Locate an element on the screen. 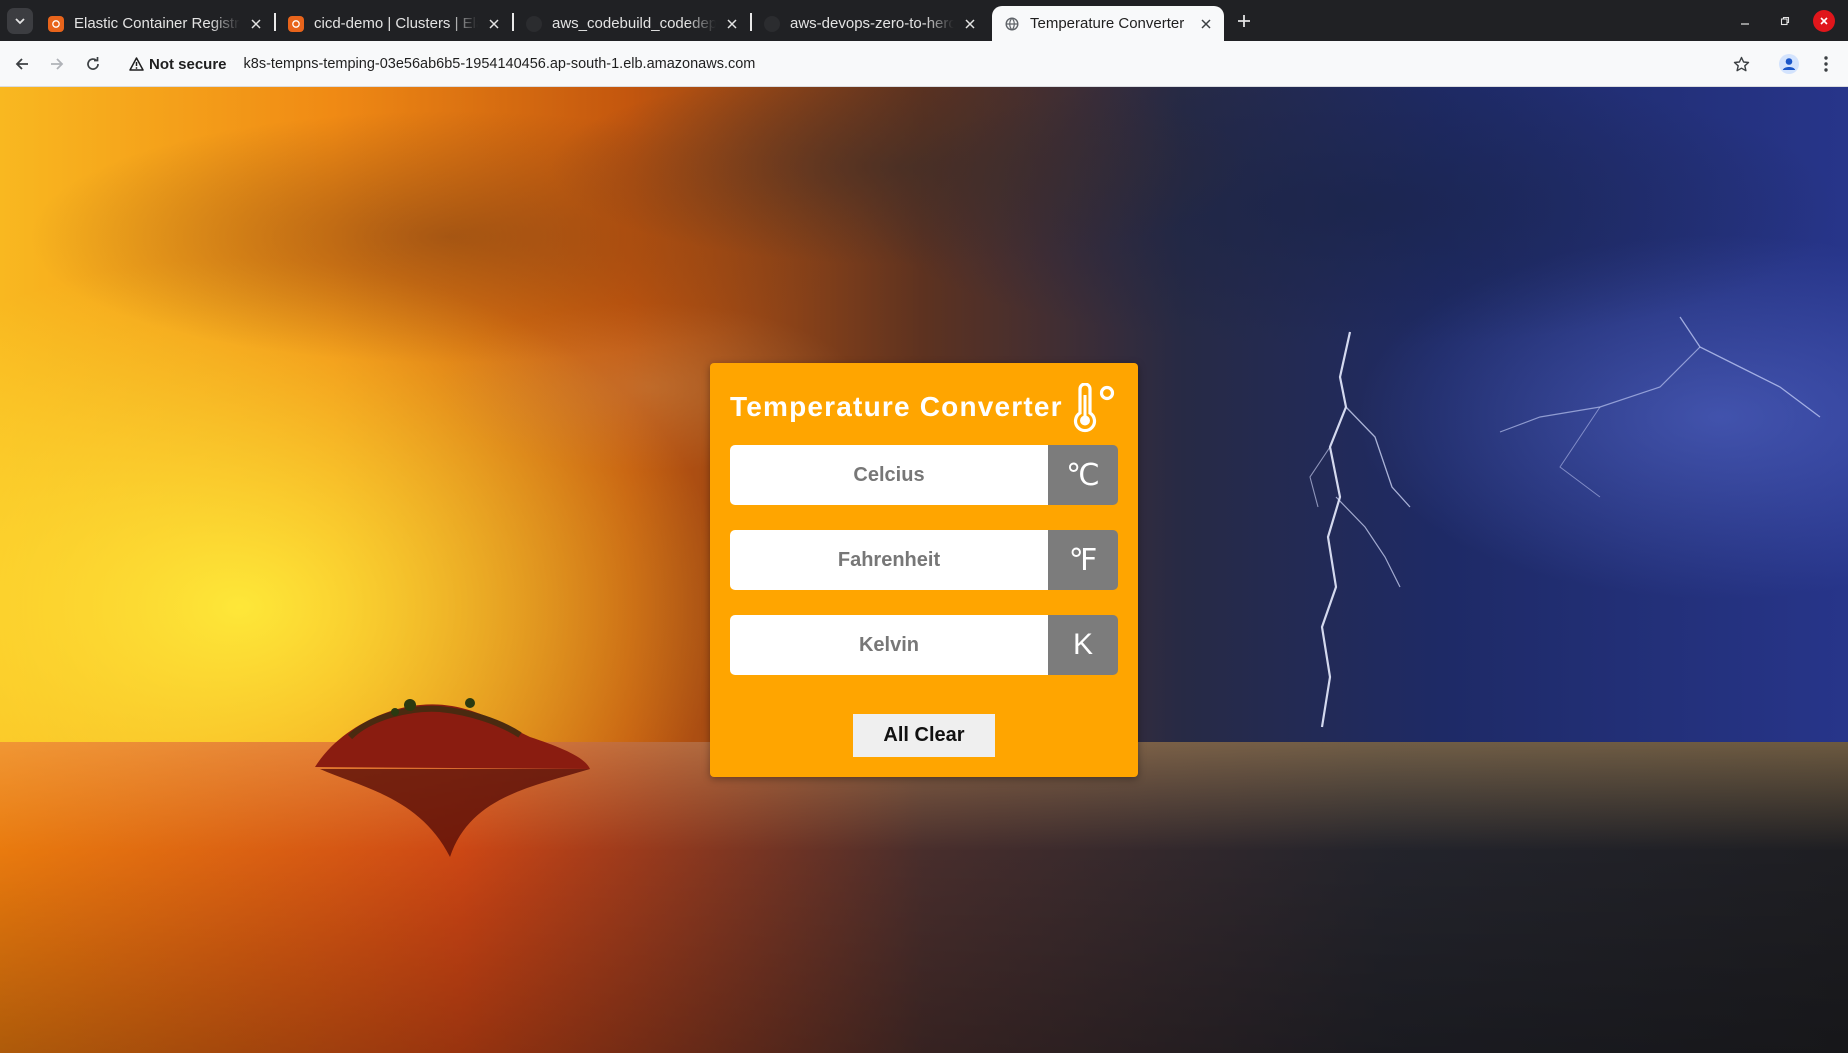 This screenshot has width=1848, height=1053. bookmark-button is located at coordinates (1741, 64).